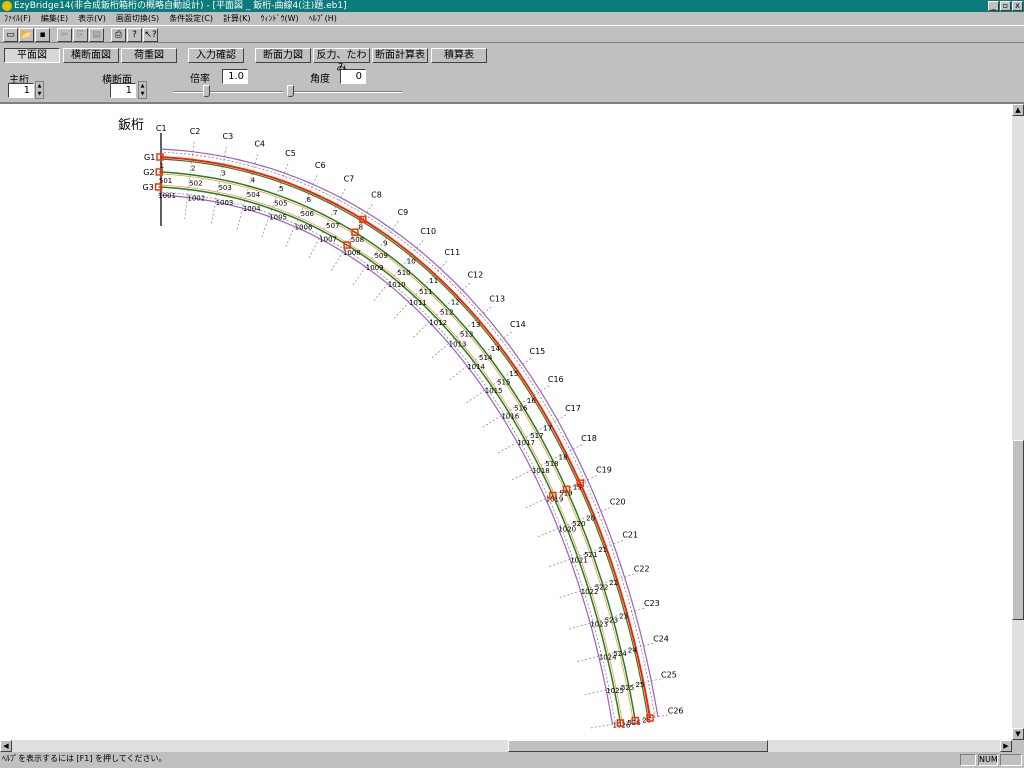  Describe the element at coordinates (1017, 6) in the screenshot. I see `close-button: x` at that location.